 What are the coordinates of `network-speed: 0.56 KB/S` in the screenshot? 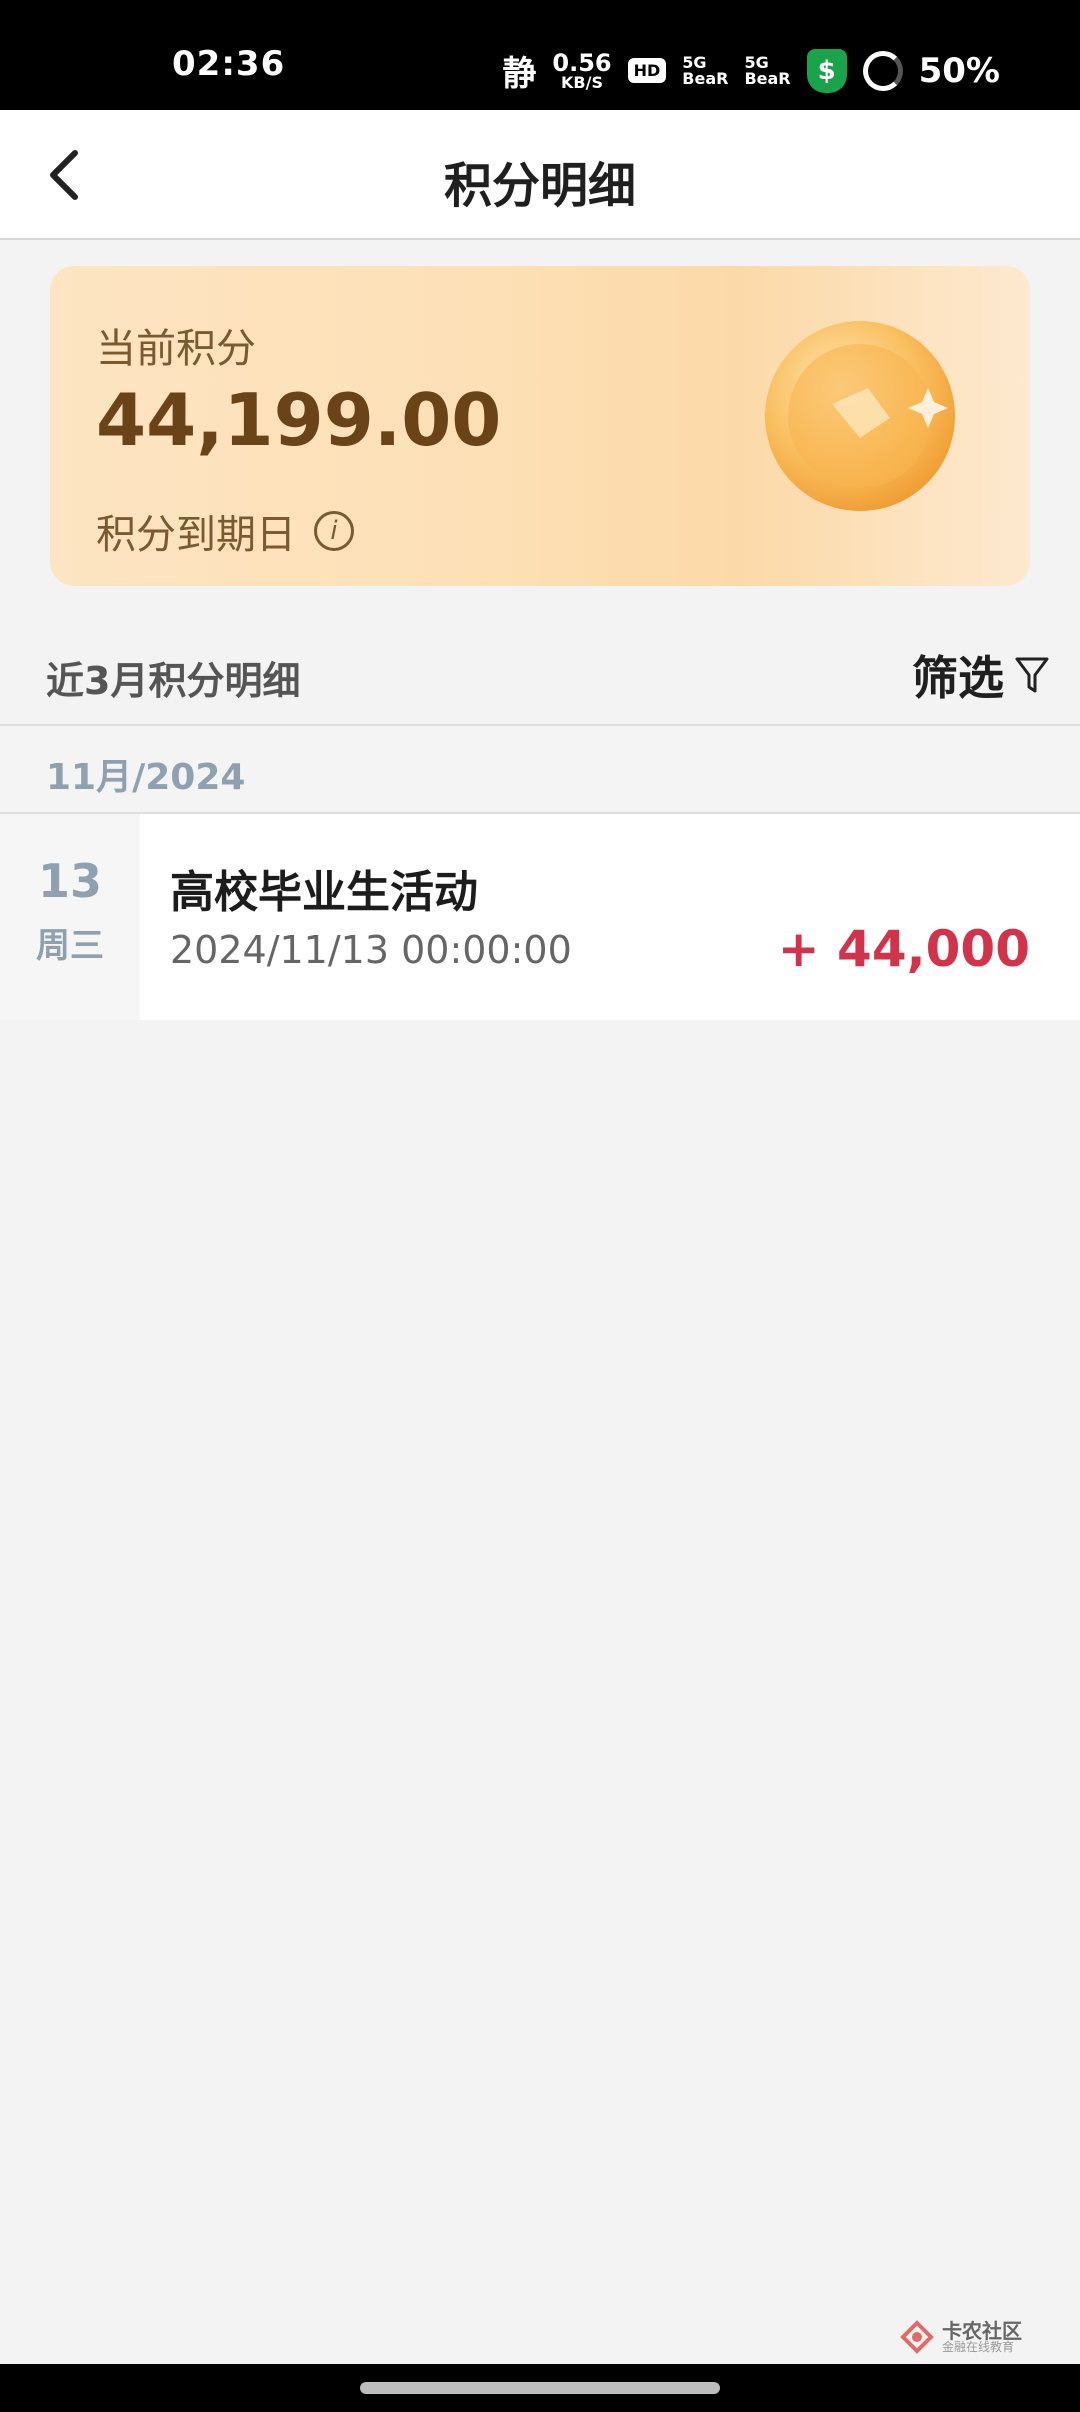 It's located at (581, 71).